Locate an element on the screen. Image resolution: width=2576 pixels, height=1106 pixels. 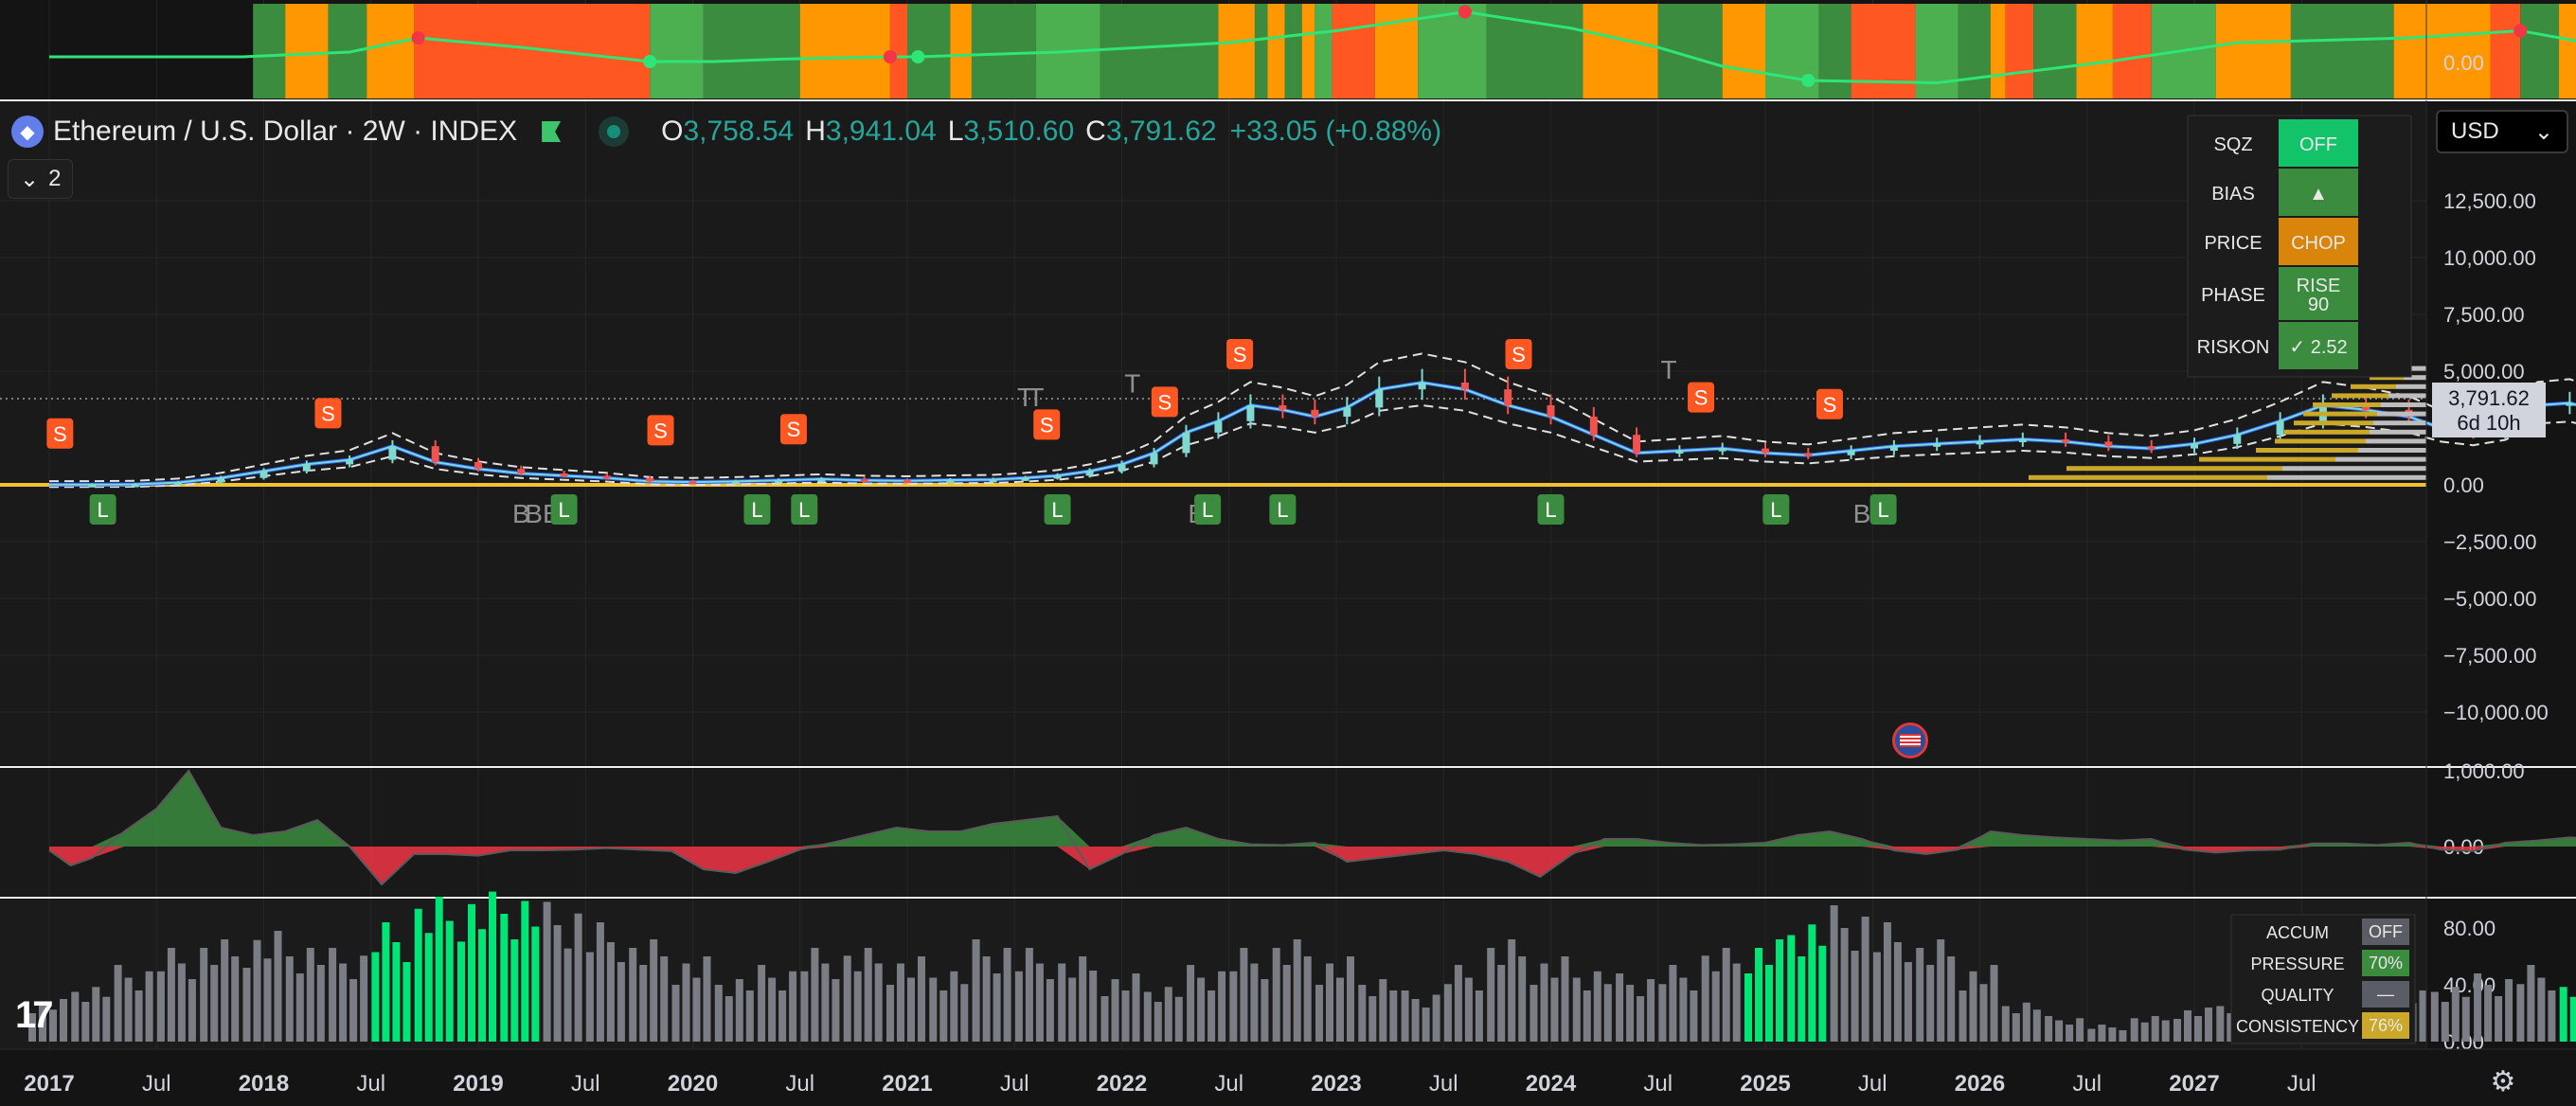
low-value: 3,510.60 is located at coordinates (1019, 131).